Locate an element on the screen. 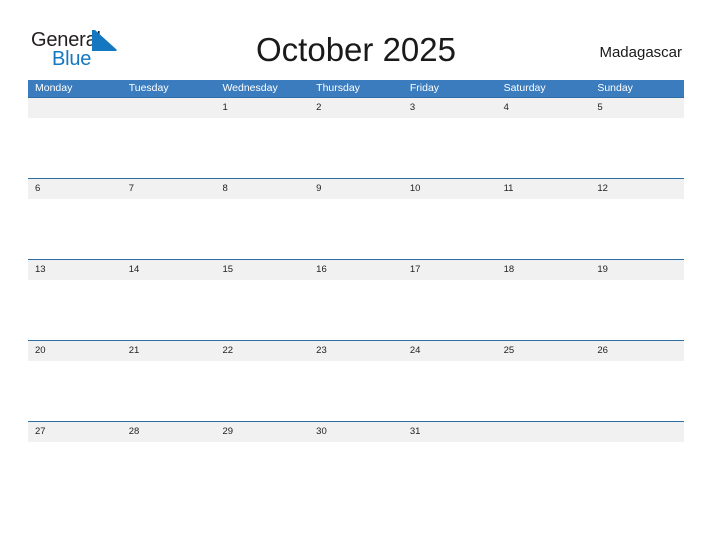 This screenshot has height=550, width=712. day-cell: 11 is located at coordinates (543, 219).